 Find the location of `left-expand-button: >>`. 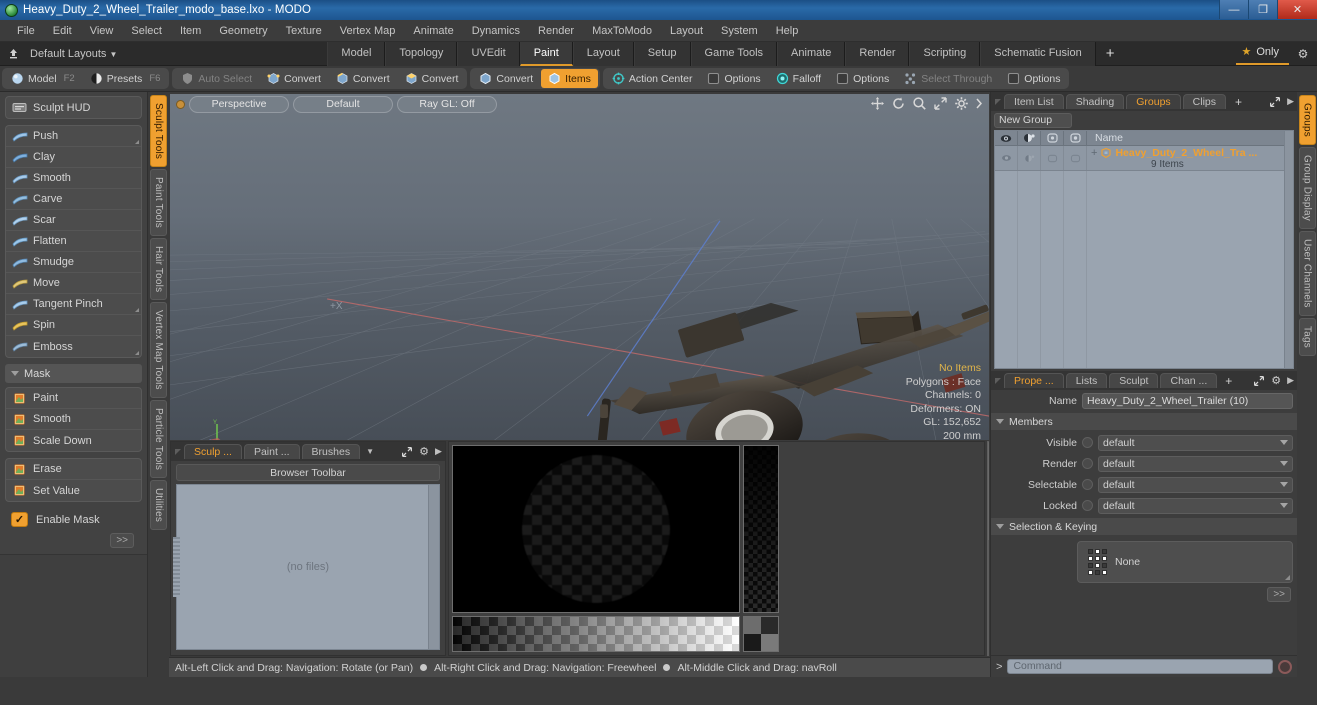

left-expand-button: >> is located at coordinates (122, 540).